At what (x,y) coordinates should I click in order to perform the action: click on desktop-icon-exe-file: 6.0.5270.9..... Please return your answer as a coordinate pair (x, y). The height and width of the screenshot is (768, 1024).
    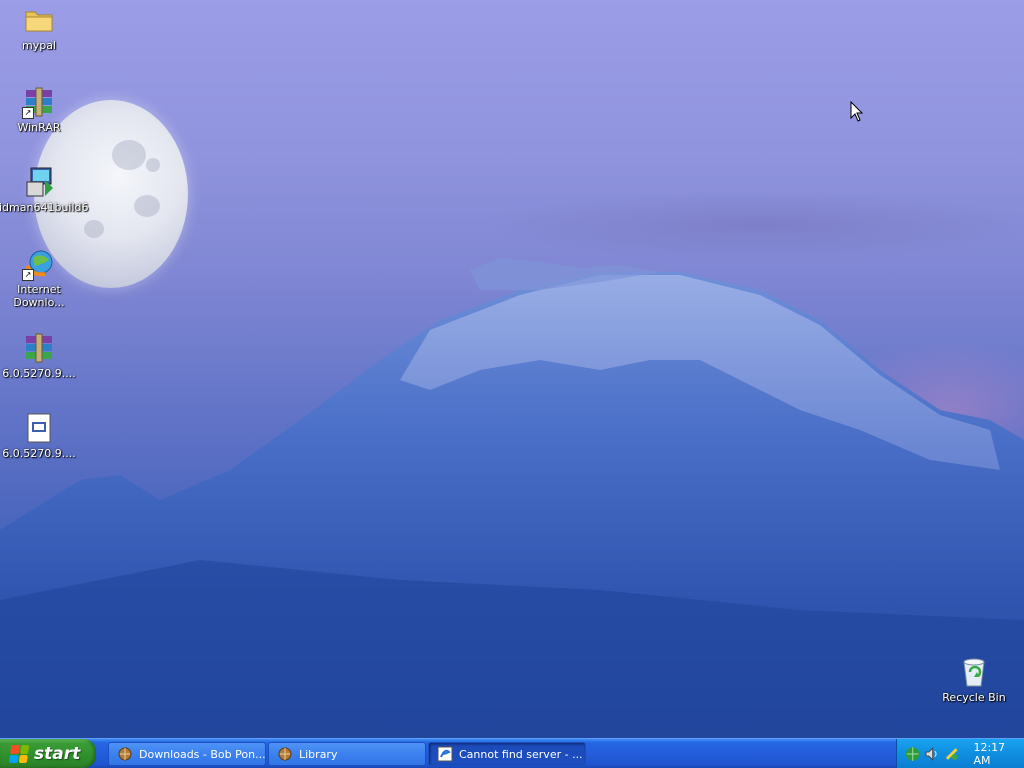
    Looking at the image, I should click on (39, 436).